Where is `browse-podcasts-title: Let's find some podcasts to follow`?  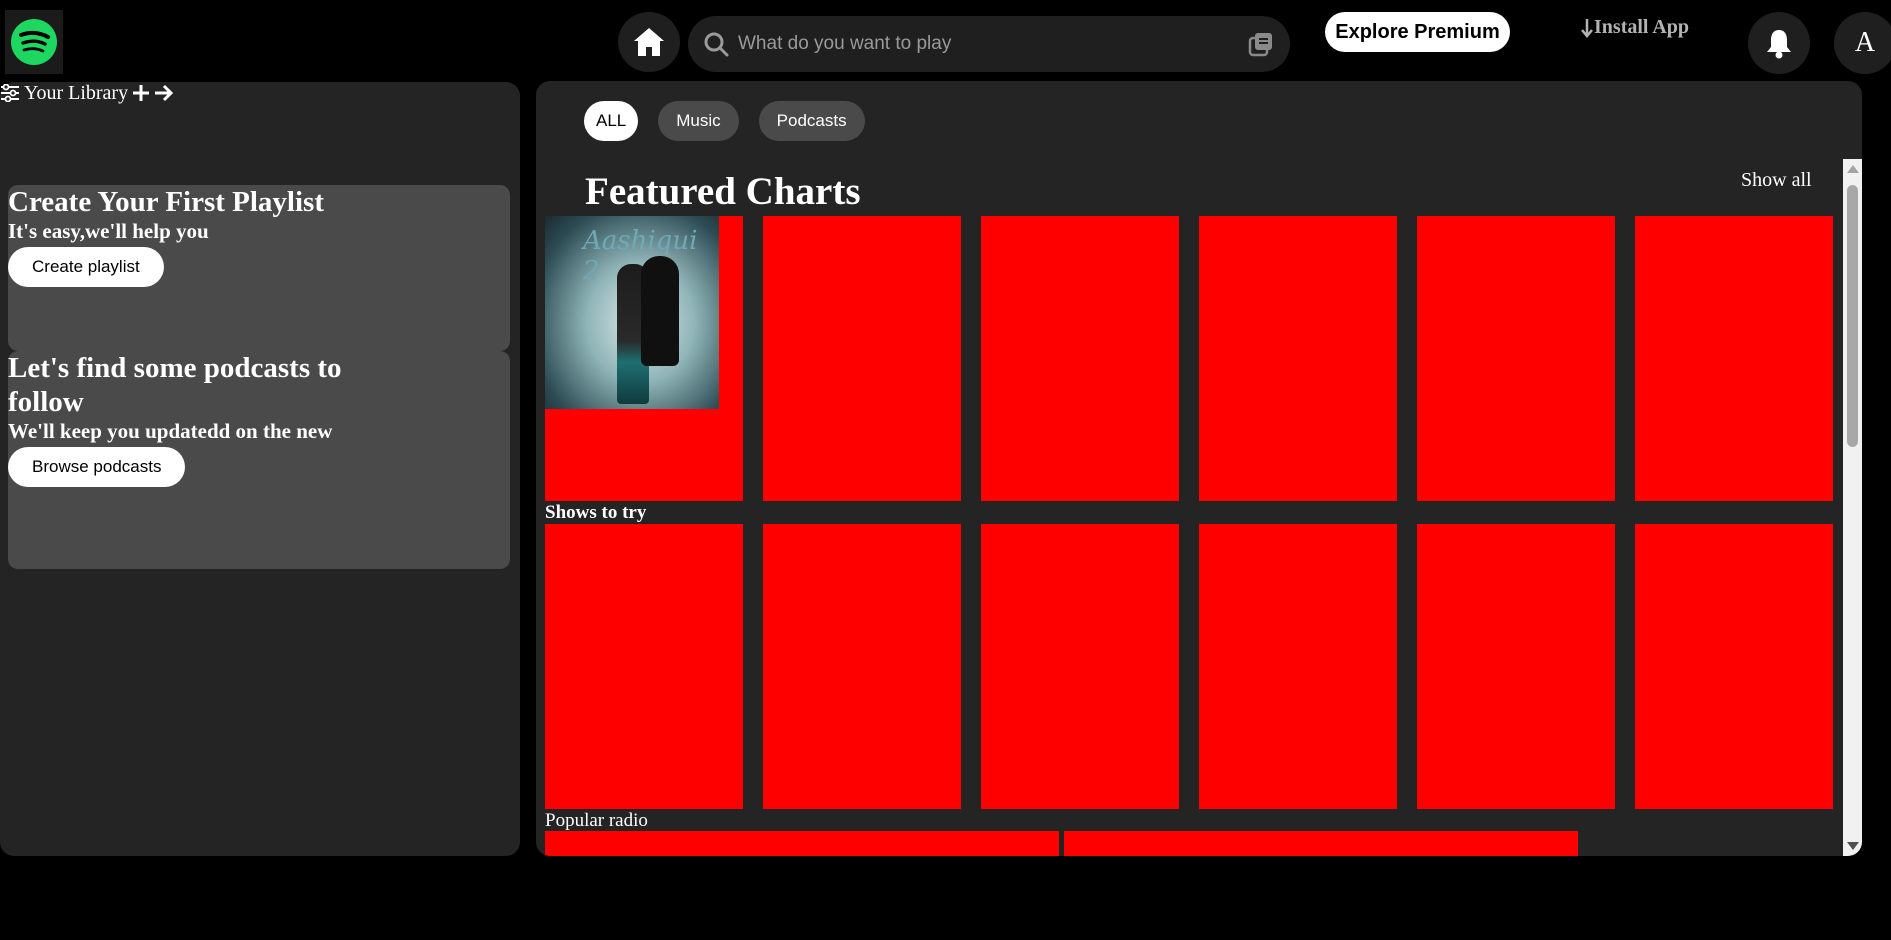 browse-podcasts-title: Let's find some podcasts to follow is located at coordinates (175, 385).